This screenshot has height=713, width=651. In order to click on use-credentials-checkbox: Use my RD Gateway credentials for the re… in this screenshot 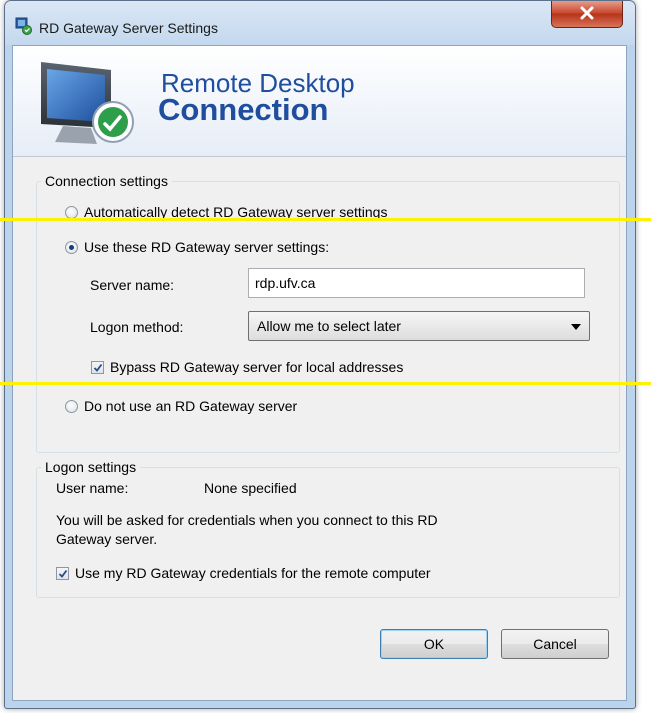, I will do `click(243, 573)`.